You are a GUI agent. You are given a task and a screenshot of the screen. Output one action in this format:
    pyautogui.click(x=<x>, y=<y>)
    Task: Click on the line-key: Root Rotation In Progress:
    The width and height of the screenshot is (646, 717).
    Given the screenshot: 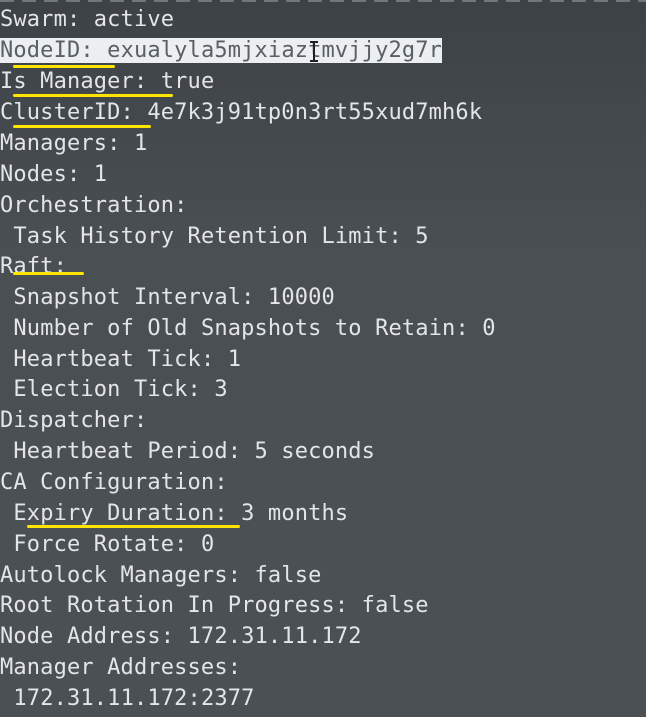 What is the action you would take?
    pyautogui.click(x=174, y=605)
    